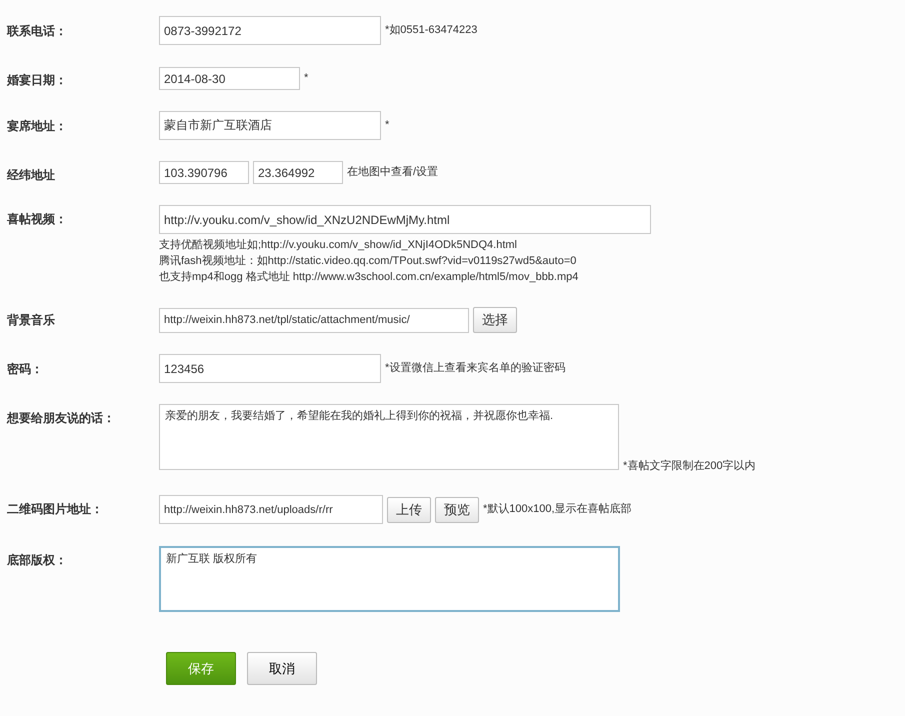 The image size is (905, 716). What do you see at coordinates (37, 80) in the screenshot?
I see `field-label: 婚宴日期：` at bounding box center [37, 80].